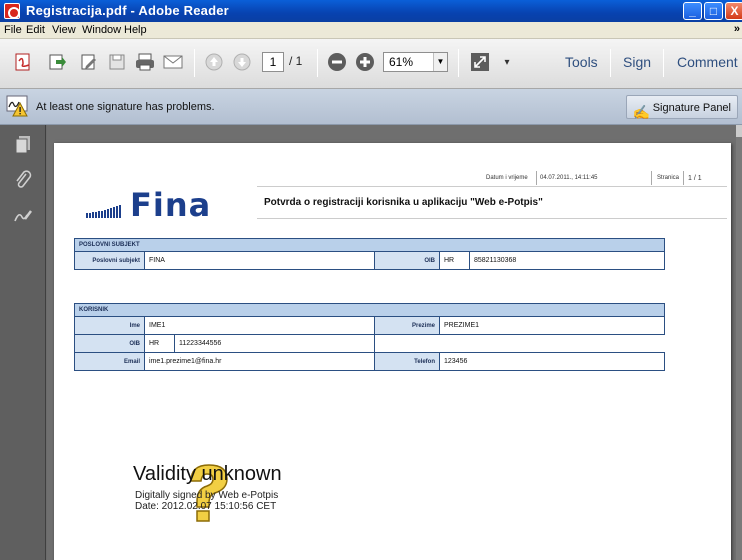  I want to click on menu-overflow-icon: », so click(737, 29).